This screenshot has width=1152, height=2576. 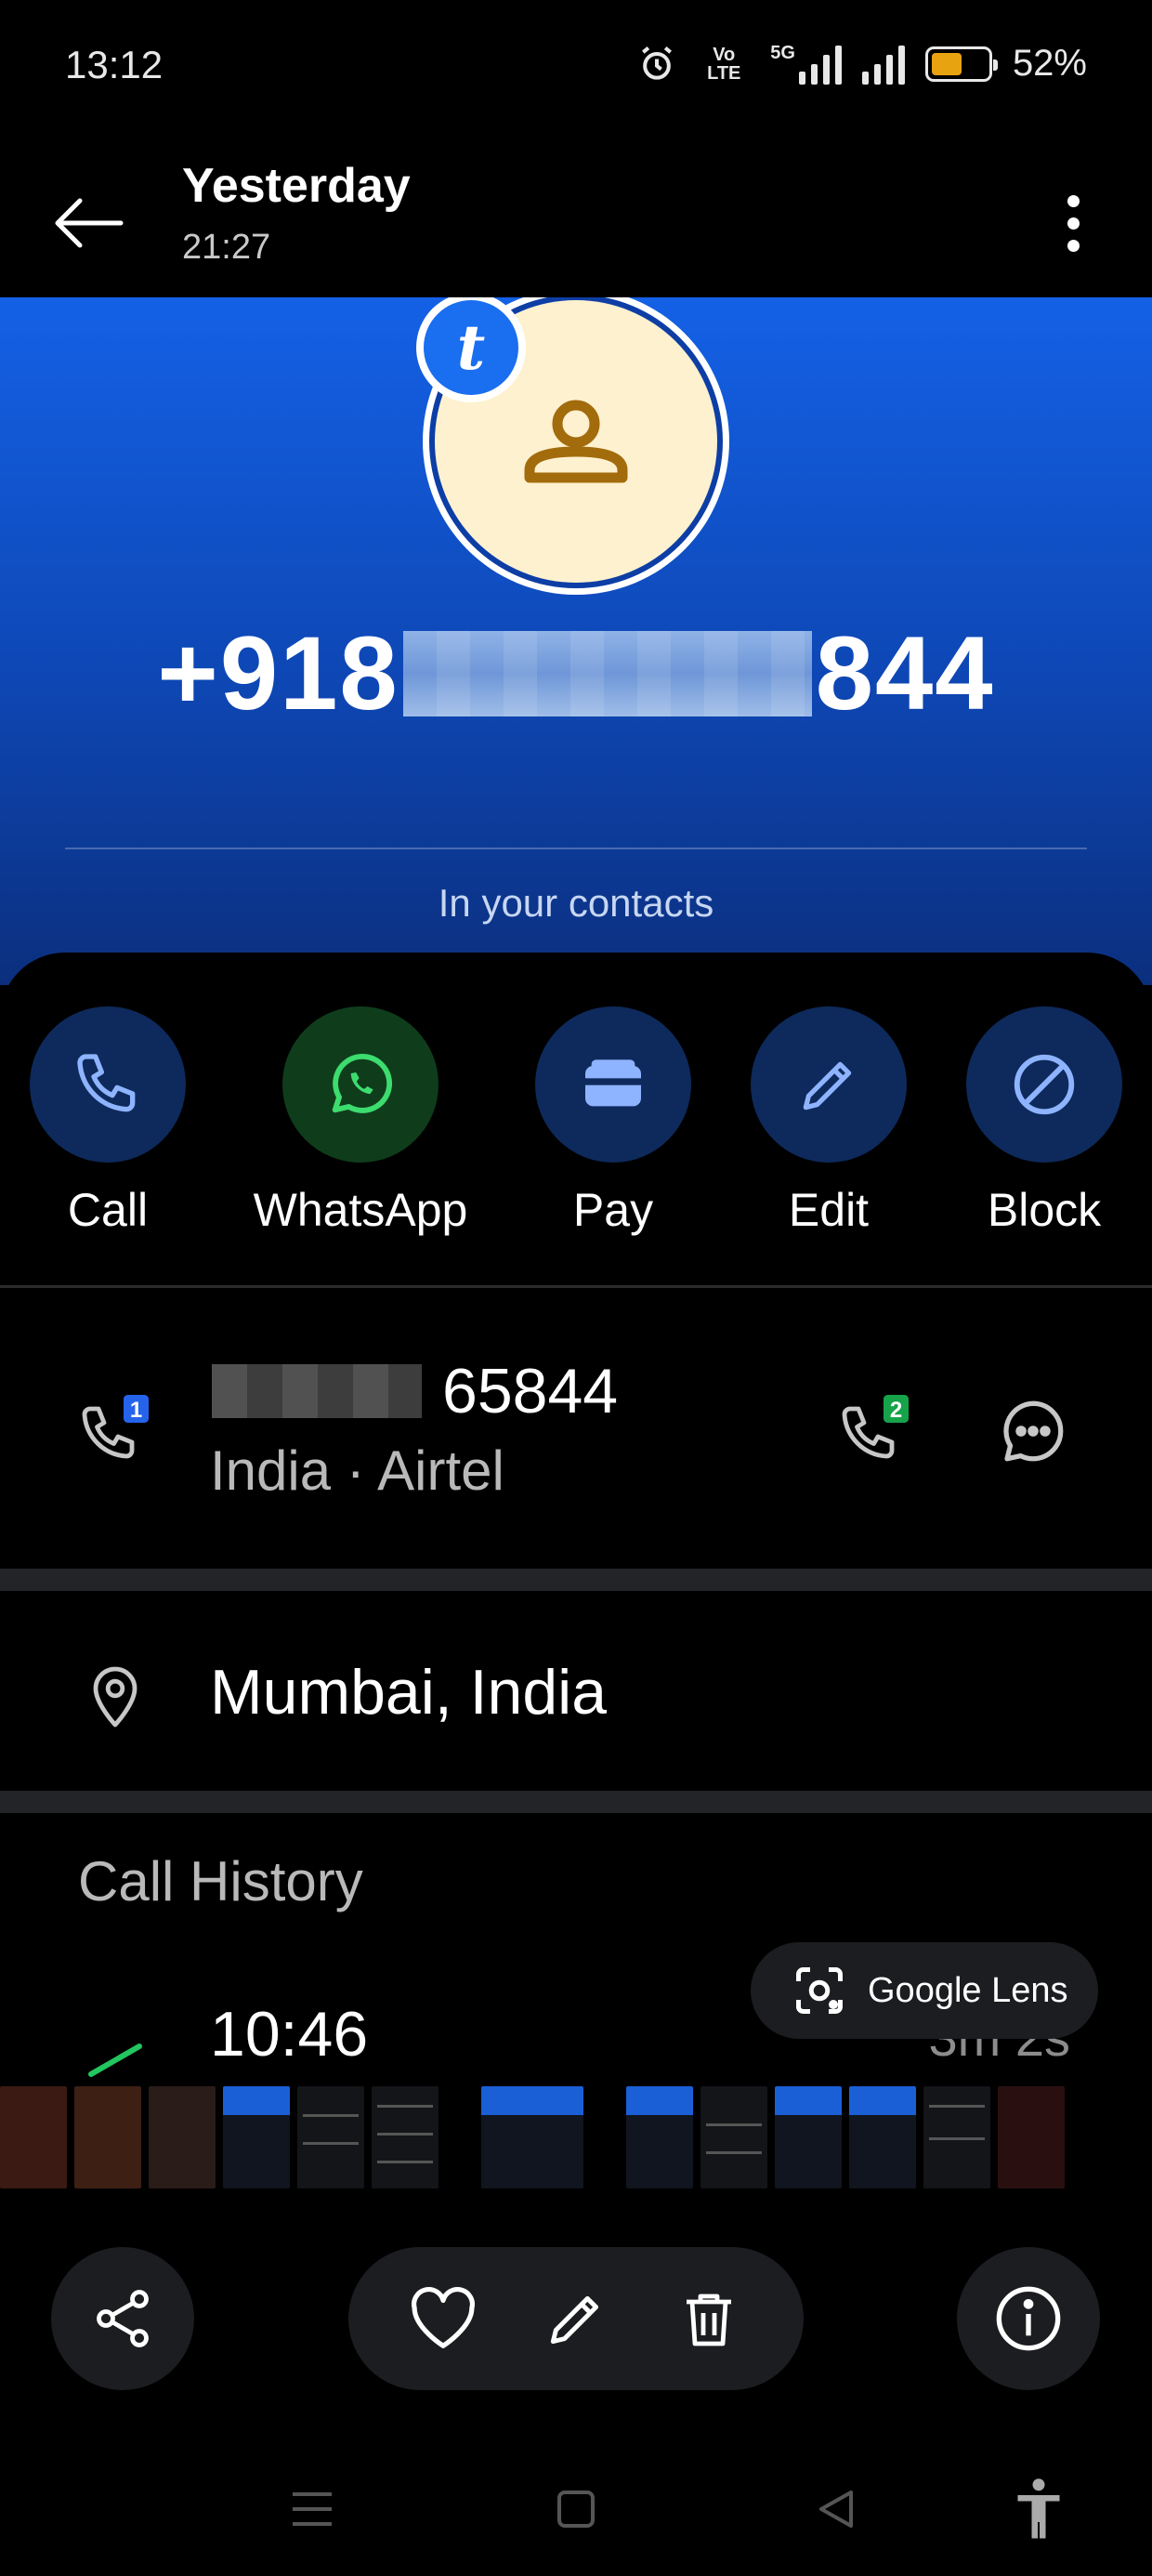 I want to click on truecaller-badge: t, so click(x=471, y=349).